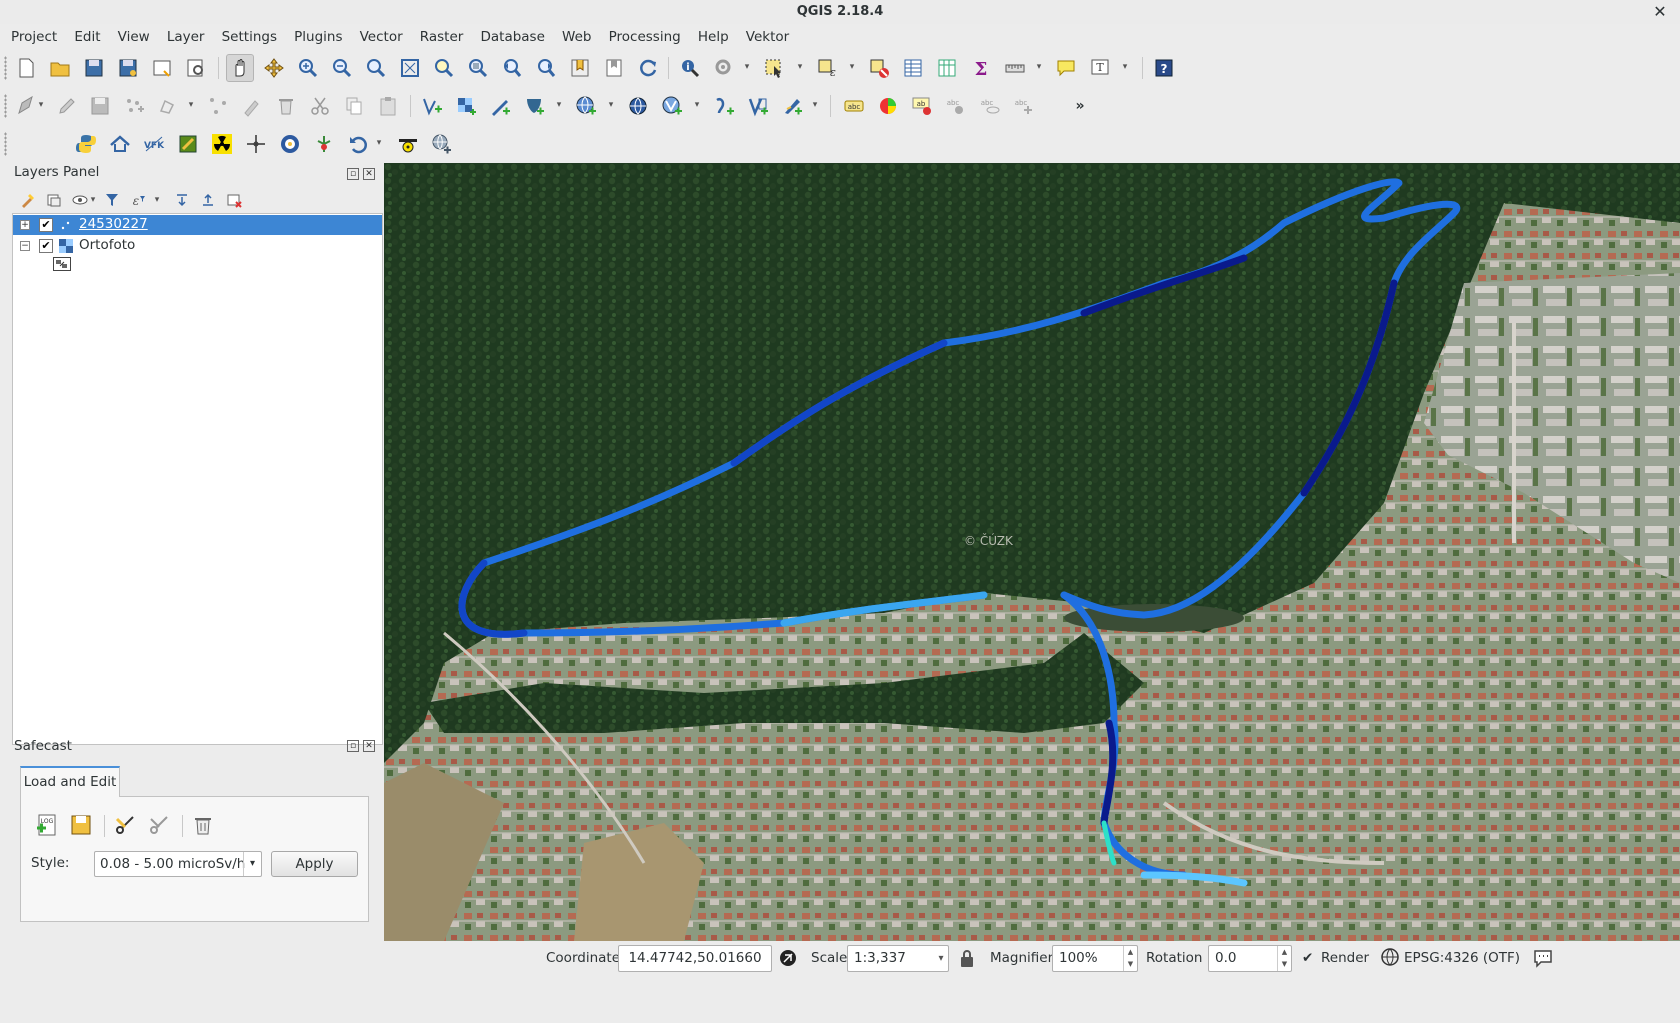  I want to click on window-close-button: ✕, so click(1660, 12).